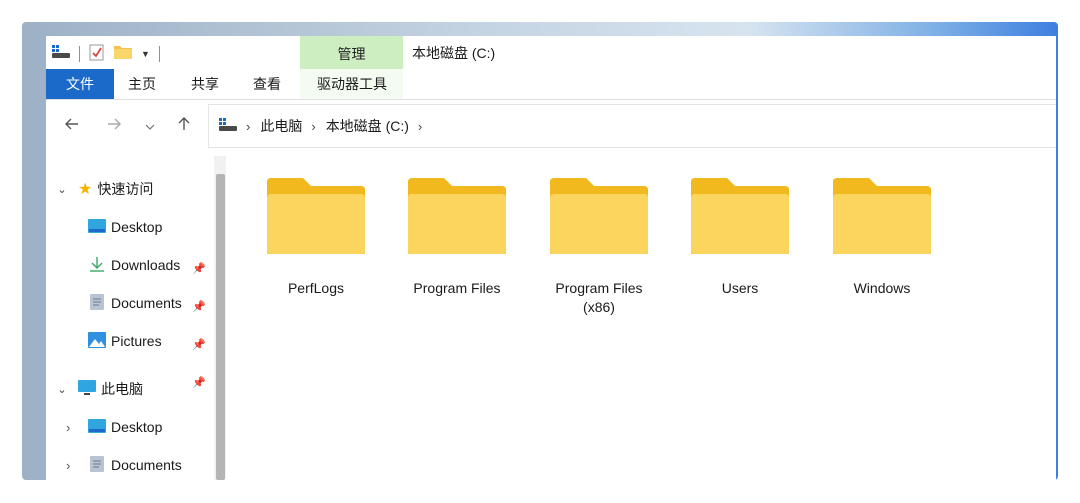 This screenshot has width=1080, height=503. What do you see at coordinates (97, 54) in the screenshot?
I see `properties-icon` at bounding box center [97, 54].